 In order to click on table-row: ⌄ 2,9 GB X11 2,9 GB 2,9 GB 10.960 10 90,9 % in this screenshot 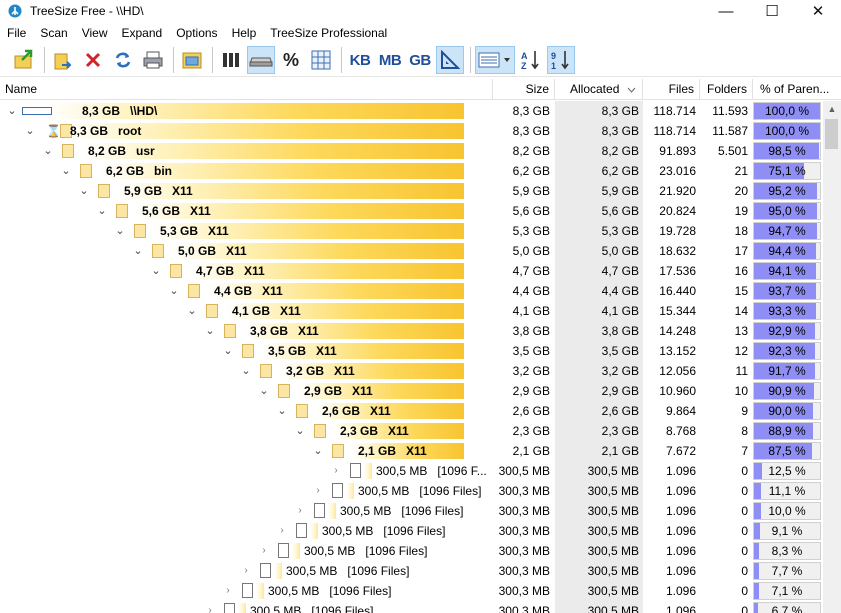, I will do `click(411, 391)`.